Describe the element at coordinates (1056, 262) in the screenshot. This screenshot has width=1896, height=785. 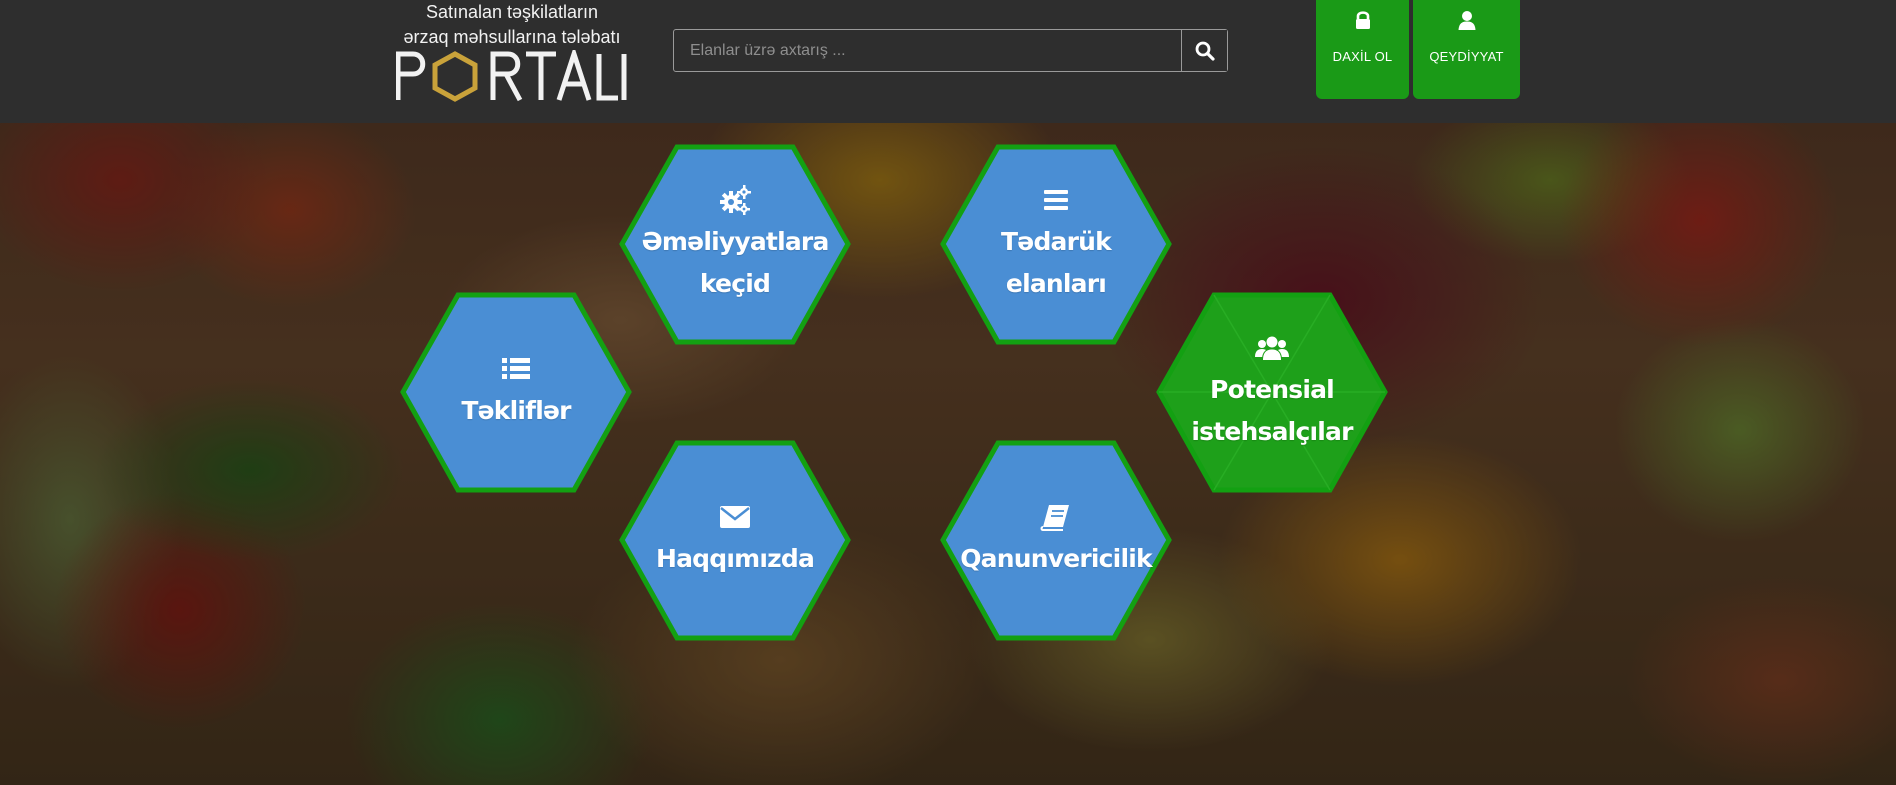
I see `tile-label-line: Tədarük elanları` at that location.